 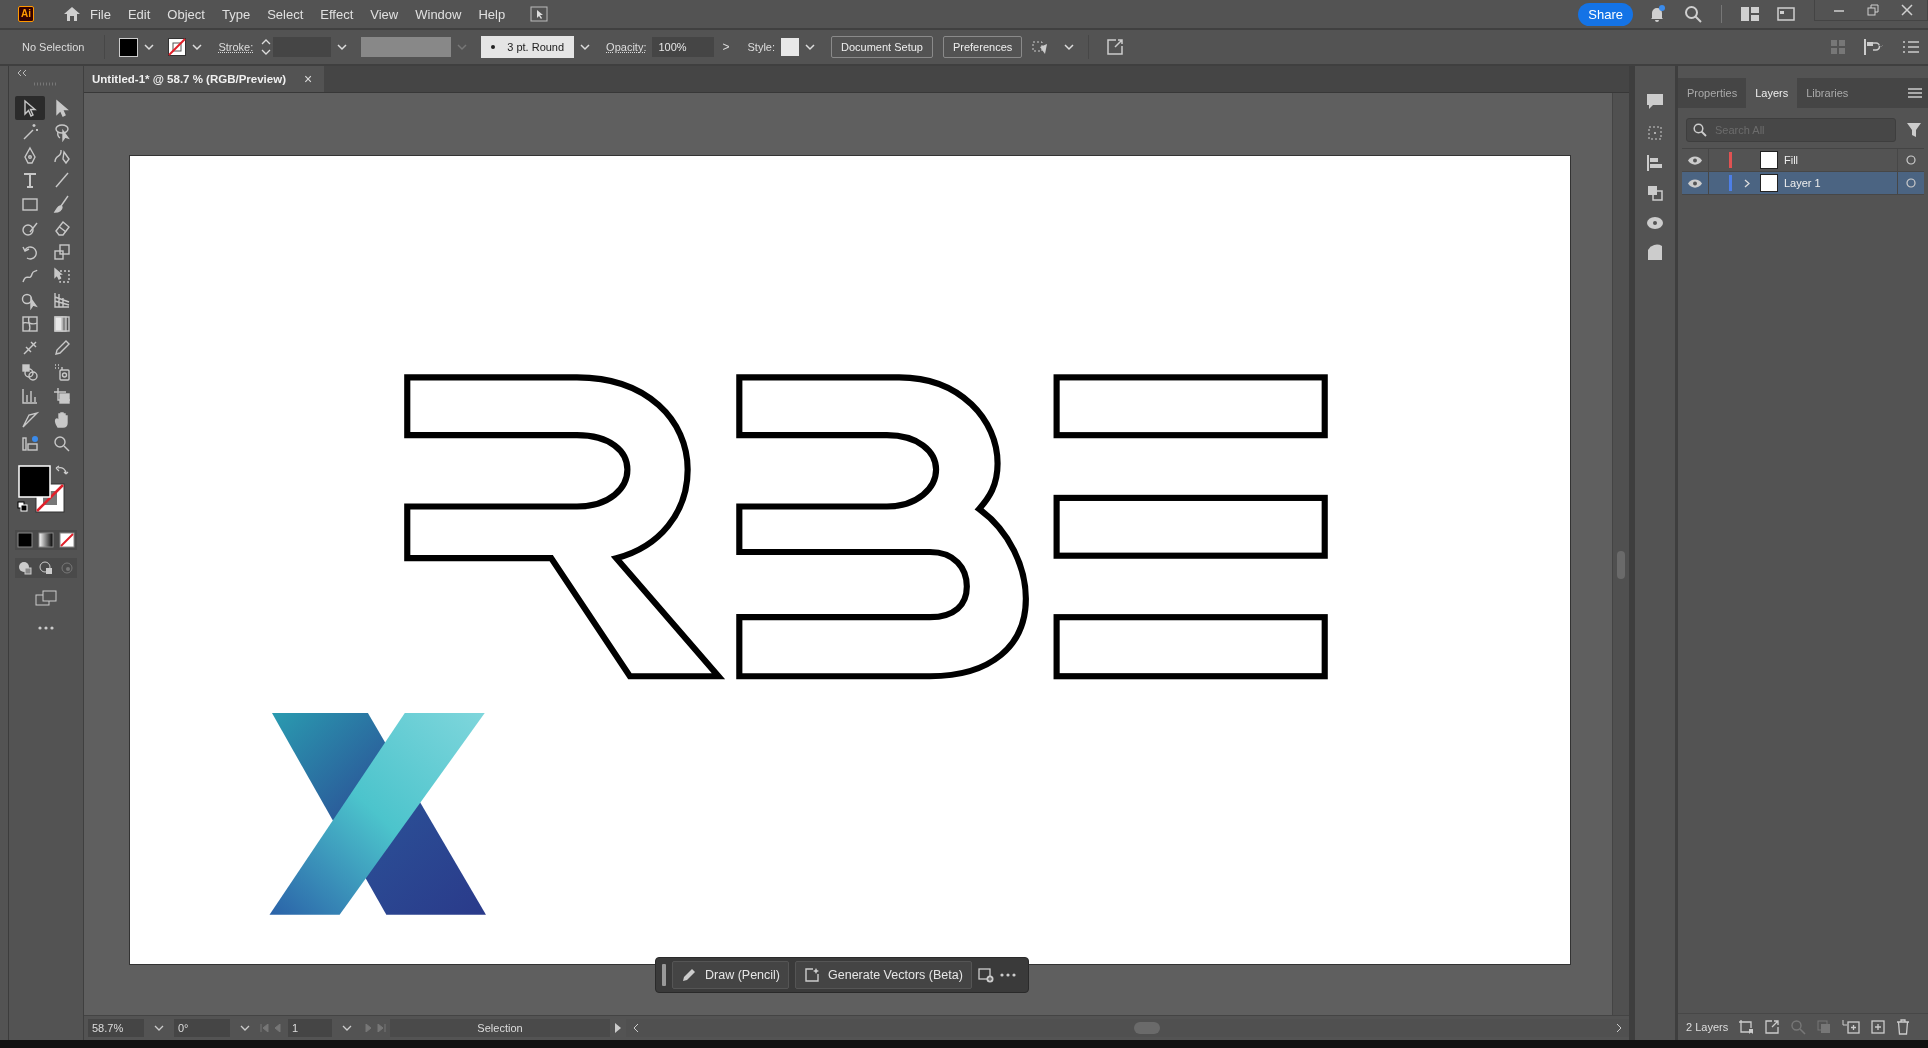 What do you see at coordinates (683, 47) in the screenshot?
I see `opacity-field: 100%` at bounding box center [683, 47].